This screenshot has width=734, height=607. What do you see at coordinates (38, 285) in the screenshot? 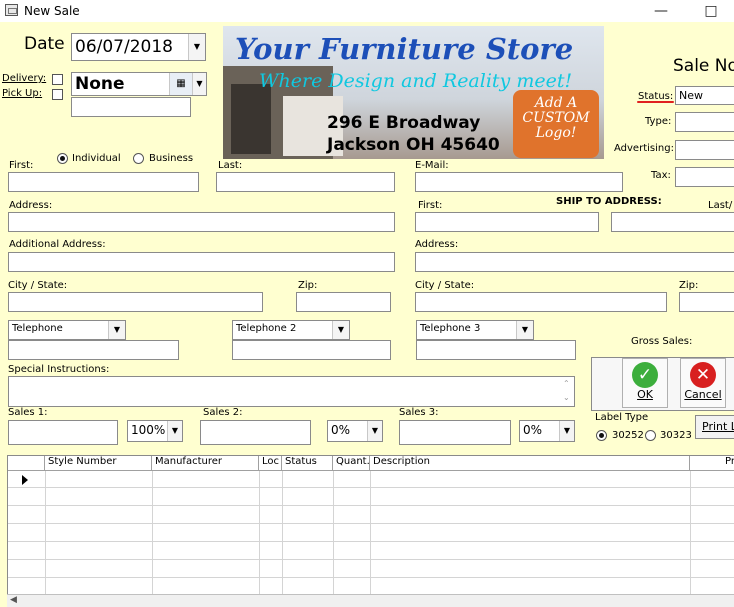
I see `city-state-label: City / State:` at bounding box center [38, 285].